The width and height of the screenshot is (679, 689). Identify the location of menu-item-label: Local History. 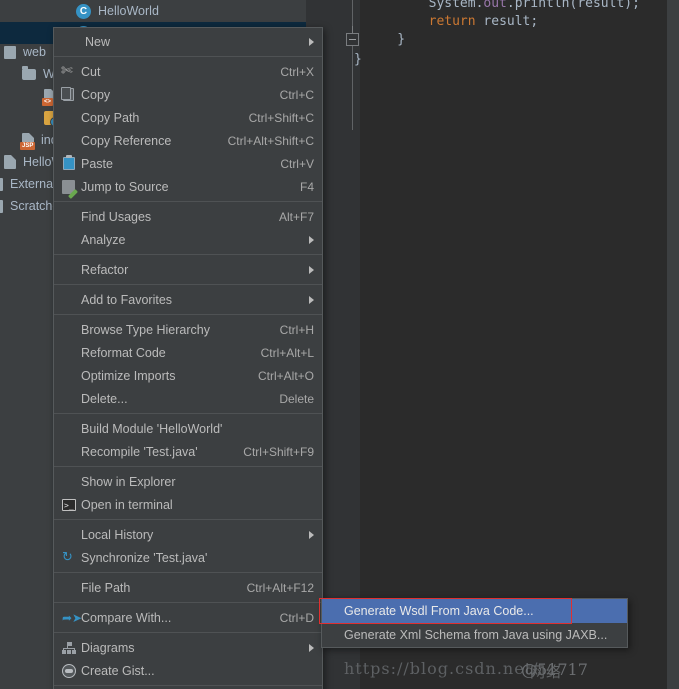
(117, 534).